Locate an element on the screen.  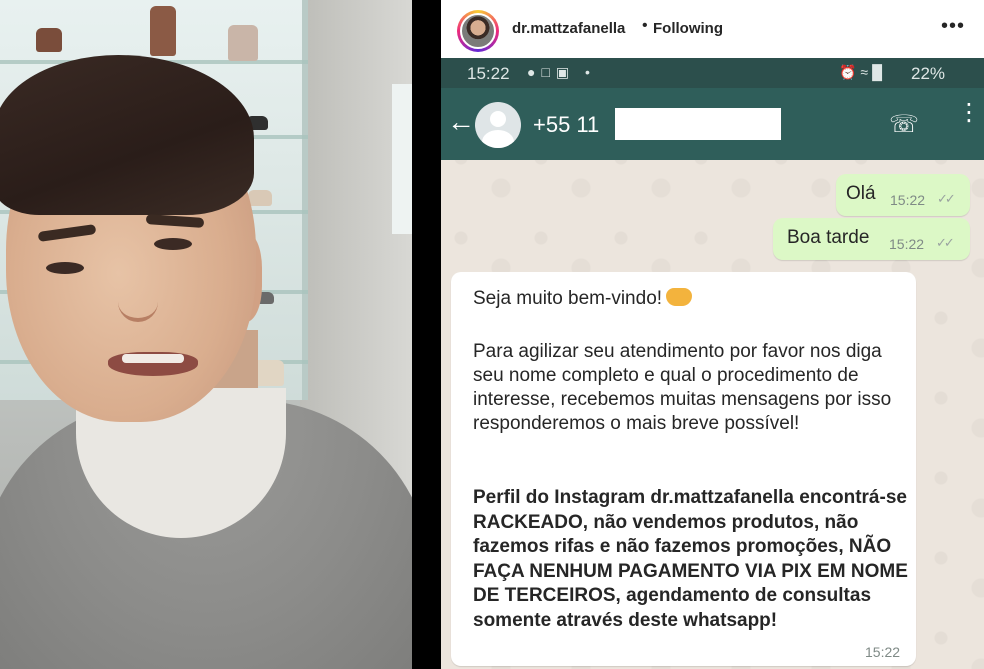
message-text: Boa tarde is located at coordinates (828, 237).